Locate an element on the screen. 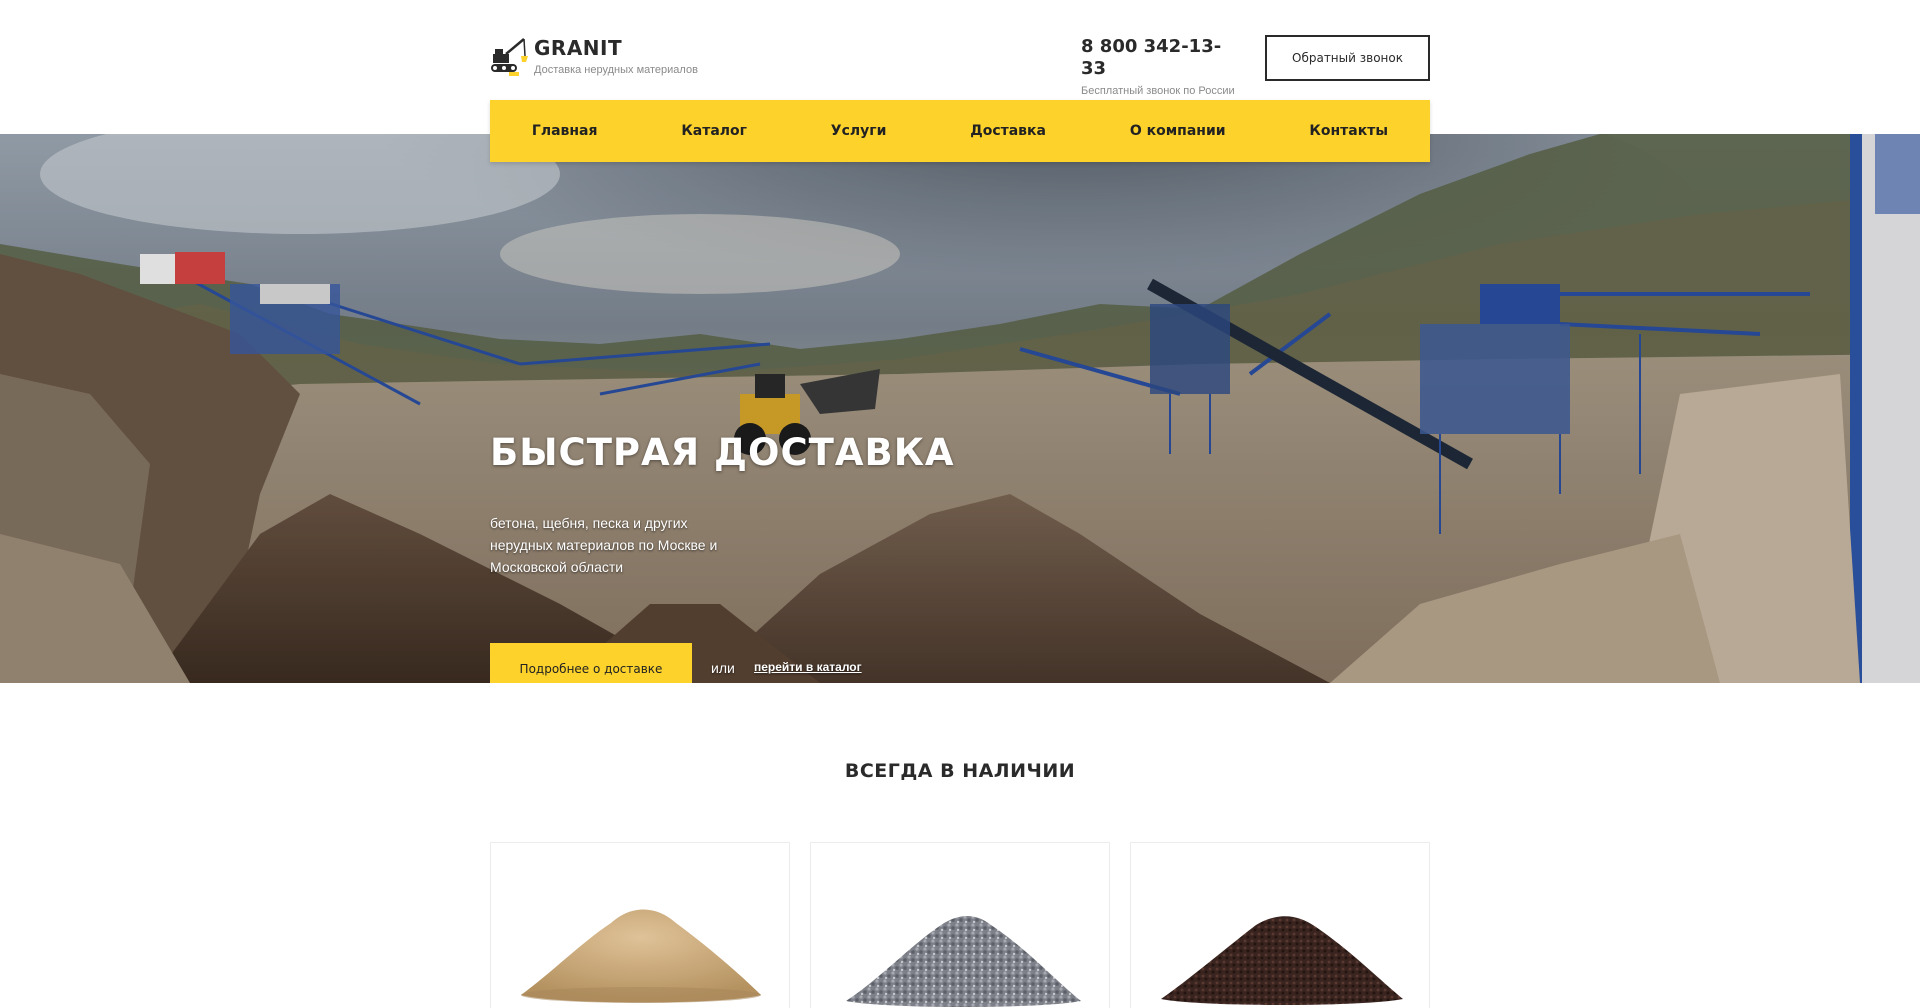  product-card-gravel is located at coordinates (960, 925).